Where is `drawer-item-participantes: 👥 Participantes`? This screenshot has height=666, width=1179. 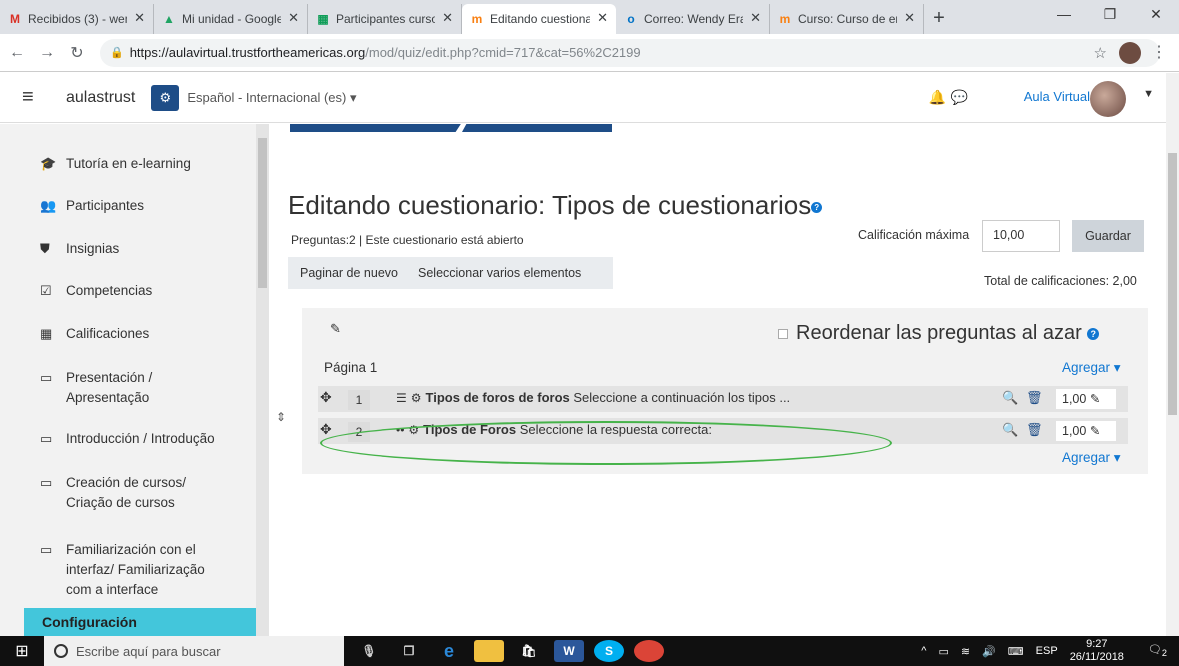 drawer-item-participantes: 👥 Participantes is located at coordinates (146, 206).